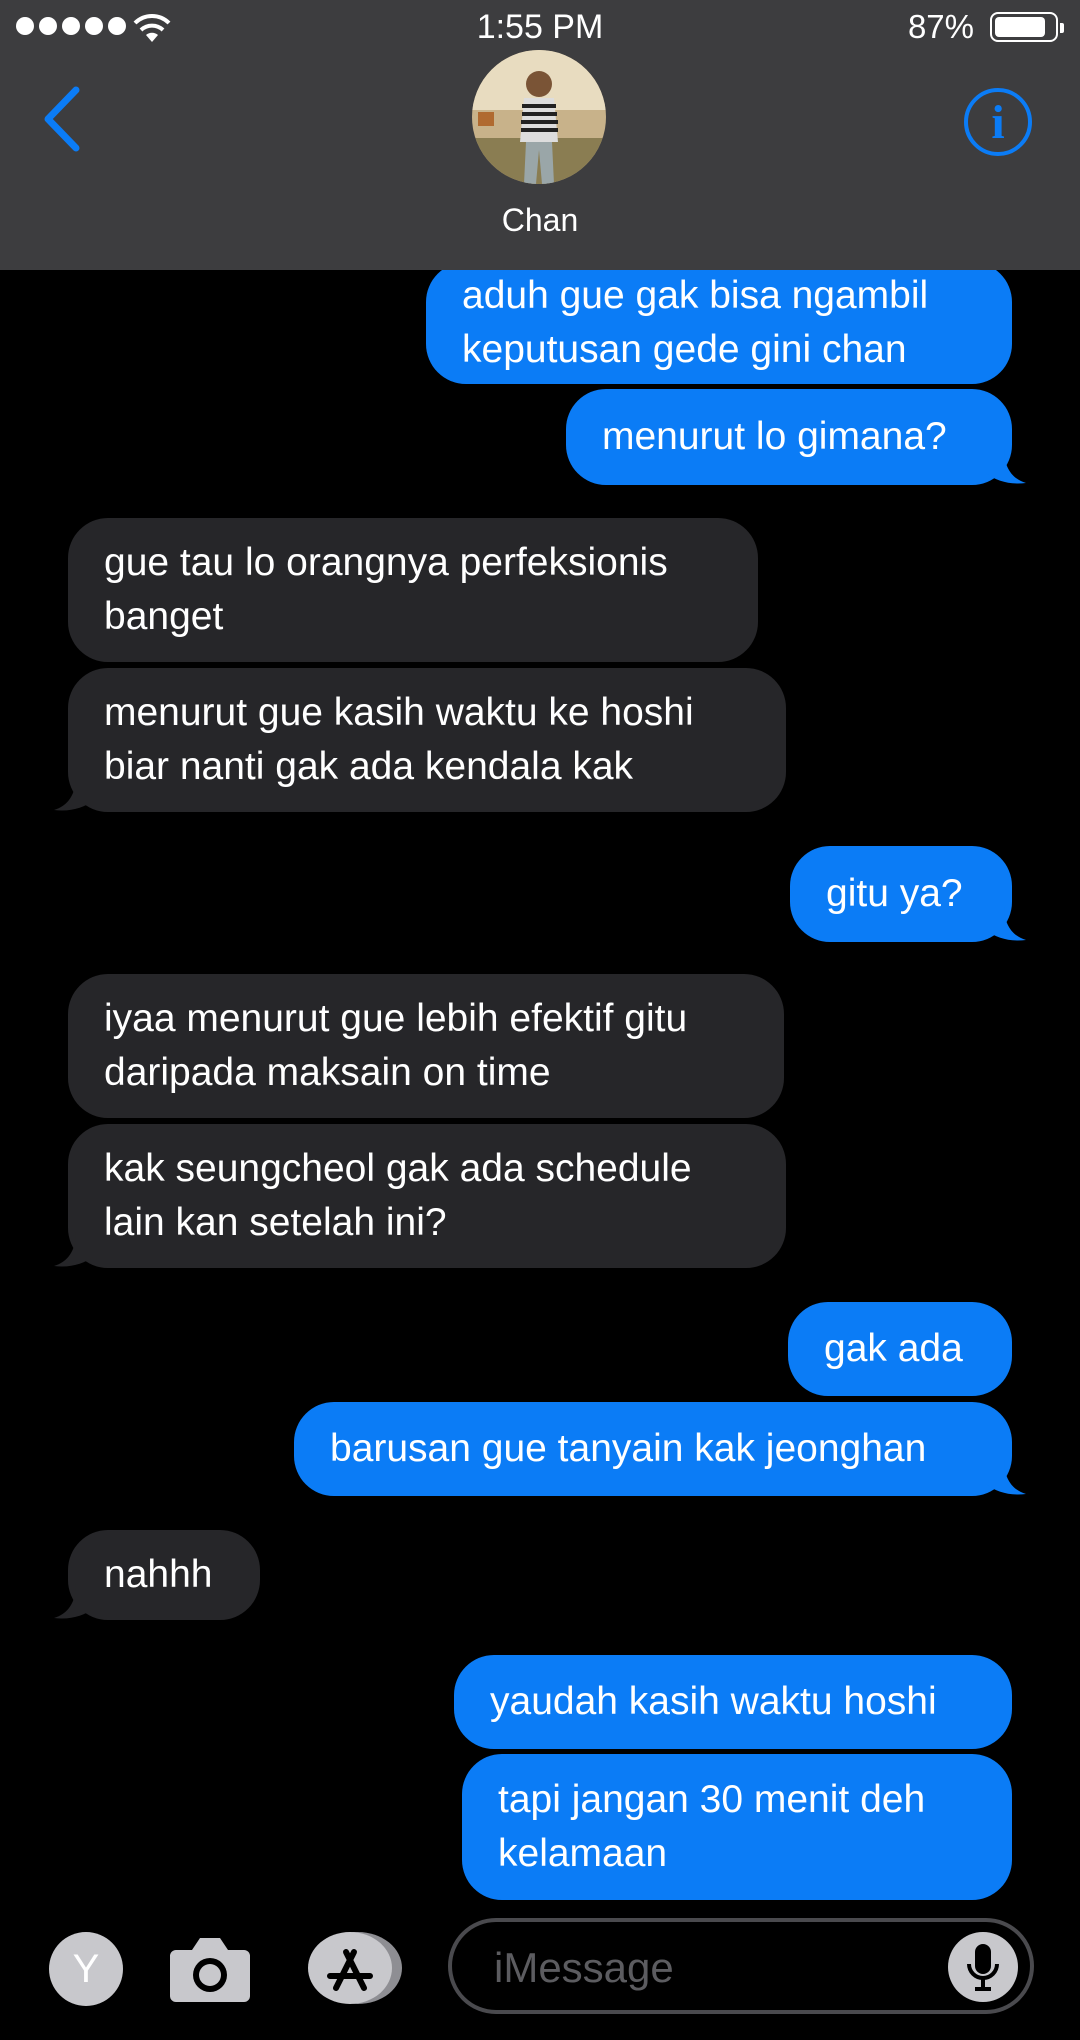  Describe the element at coordinates (713, 1701) in the screenshot. I see `message-text: yaudah kasih waktu hoshi` at that location.